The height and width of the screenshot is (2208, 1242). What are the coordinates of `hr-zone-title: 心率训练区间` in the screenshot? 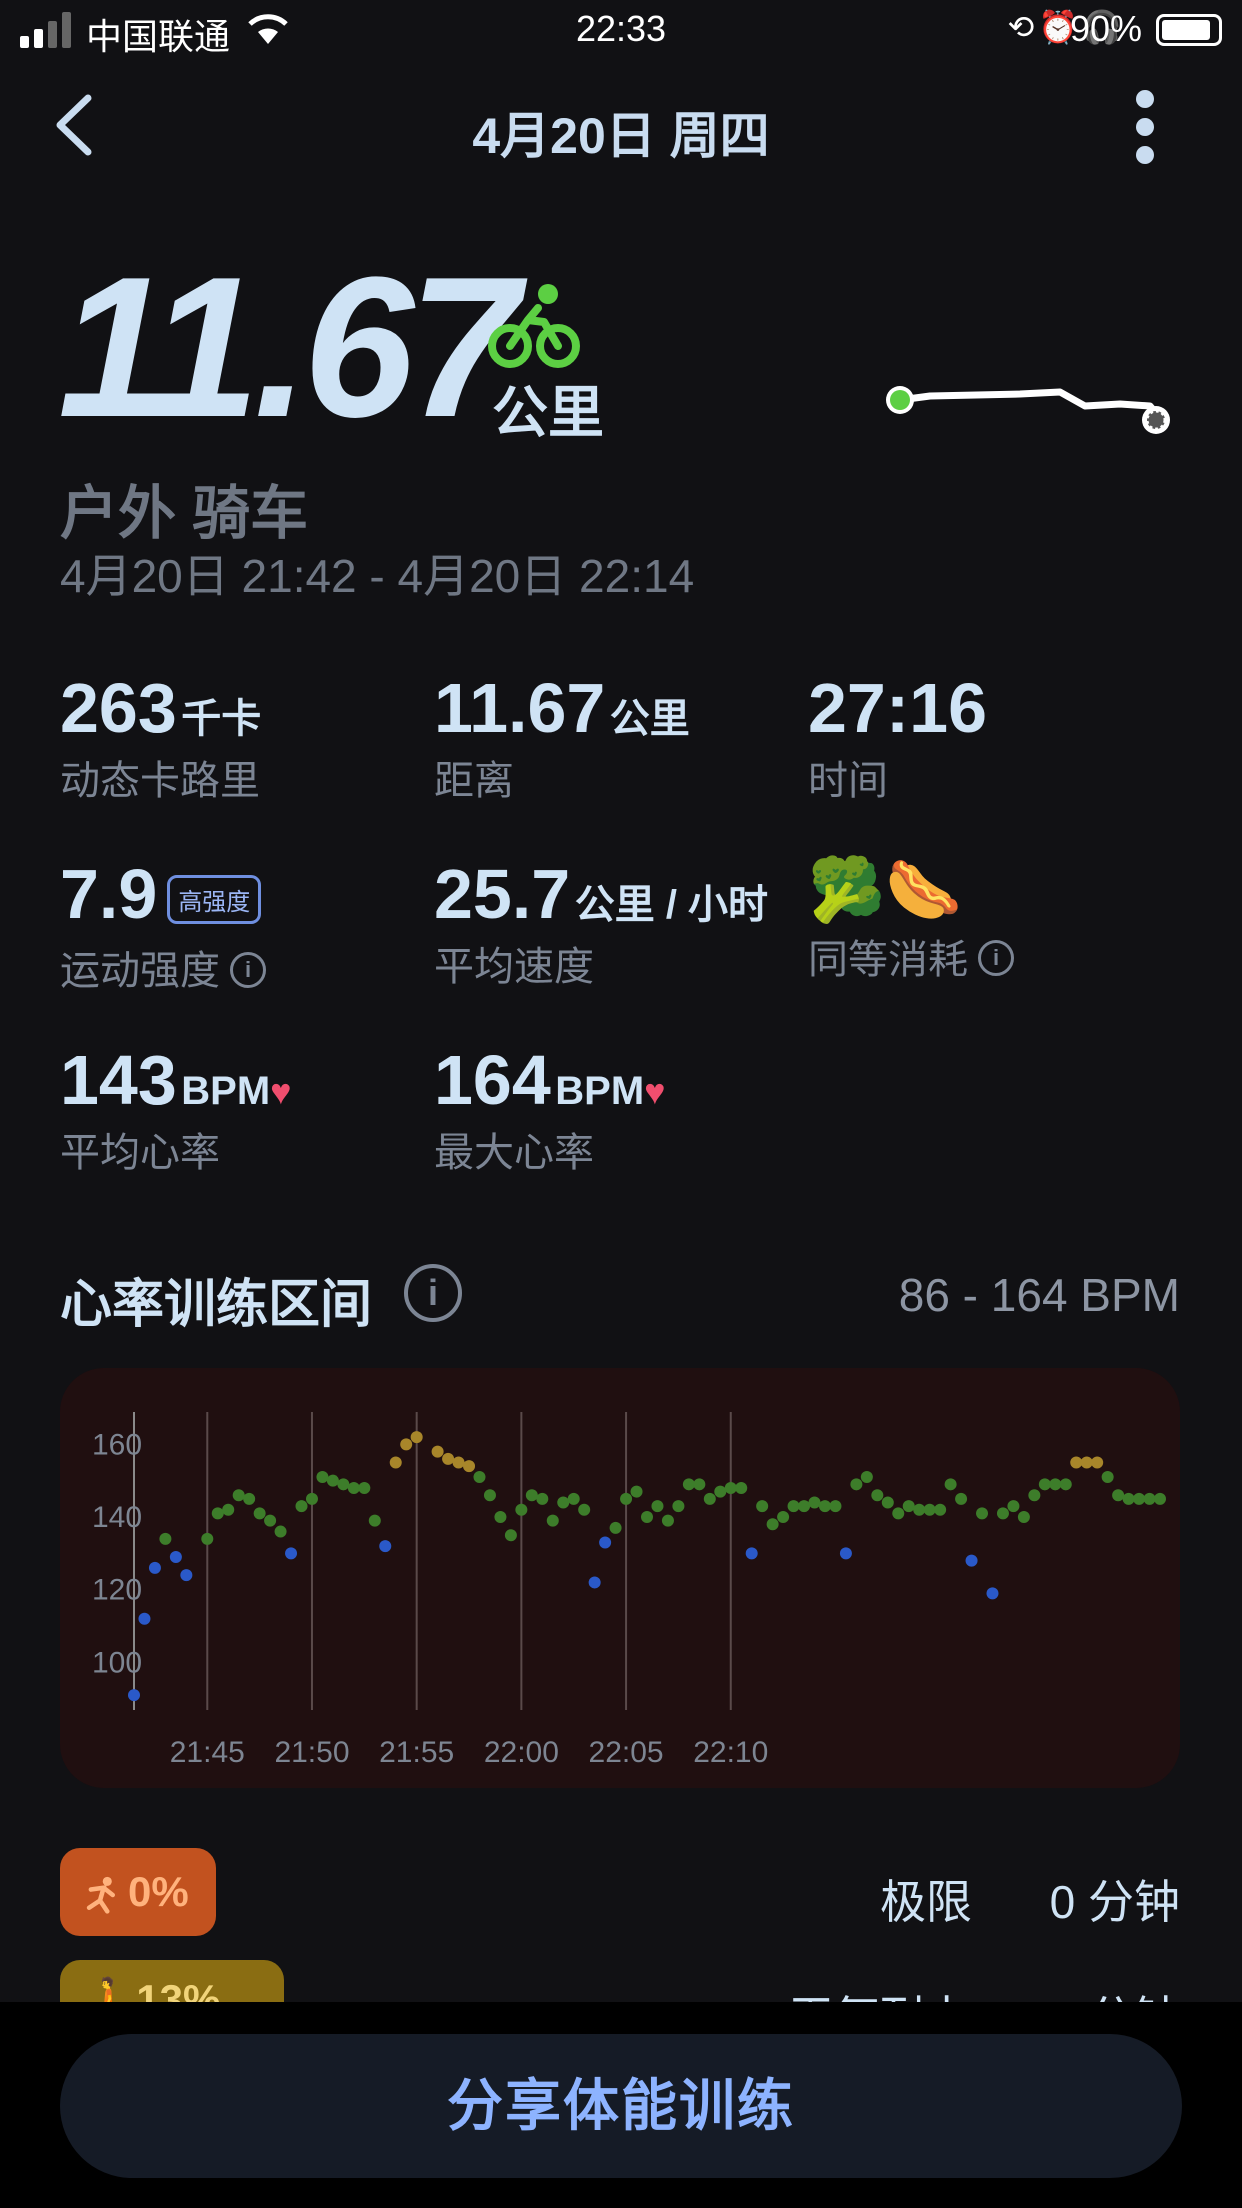 It's located at (216, 1305).